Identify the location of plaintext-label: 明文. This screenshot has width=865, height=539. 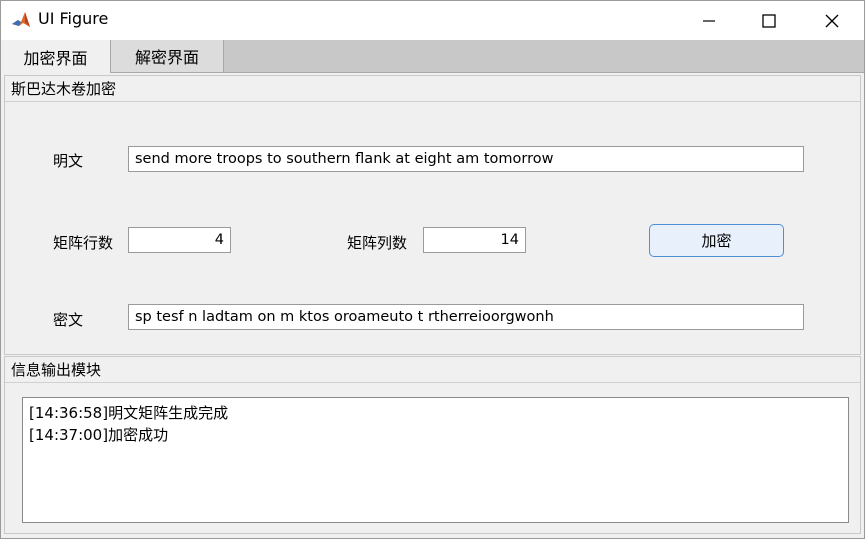
(68, 161).